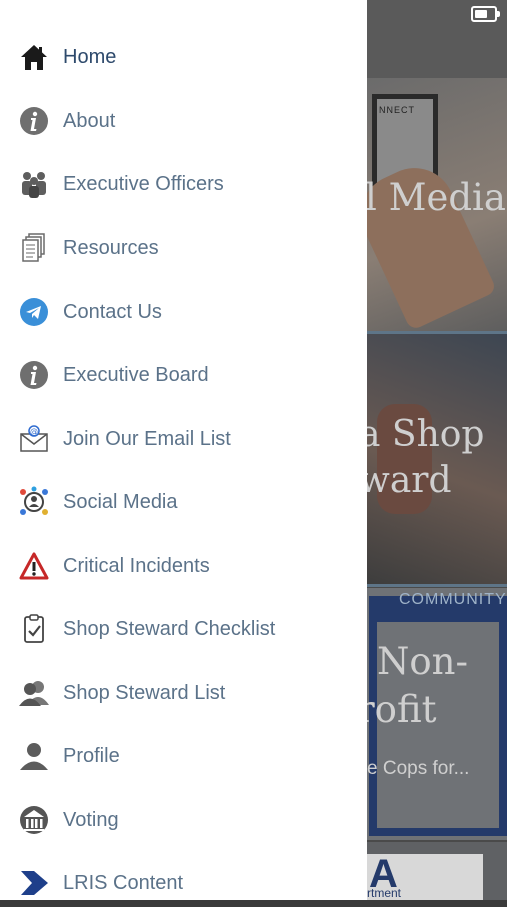  Describe the element at coordinates (143, 183) in the screenshot. I see `menu-item-label: Executive Officers` at that location.